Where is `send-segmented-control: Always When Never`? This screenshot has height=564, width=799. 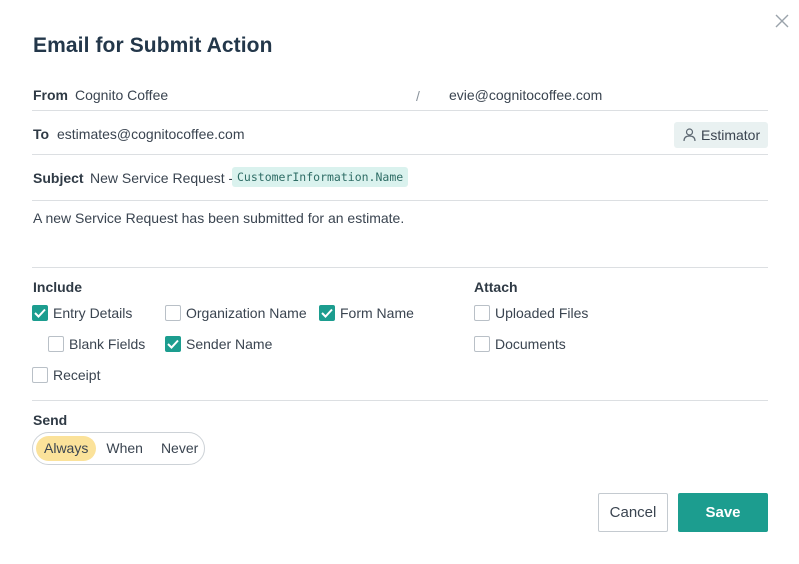 send-segmented-control: Always When Never is located at coordinates (118, 448).